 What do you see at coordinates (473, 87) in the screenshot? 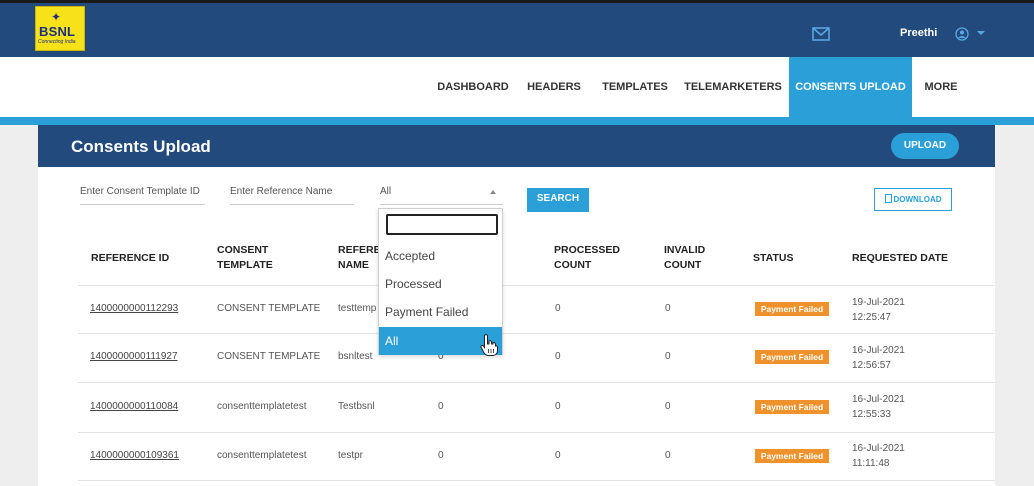
I see `nav-dashboard: DASHBOARD` at bounding box center [473, 87].